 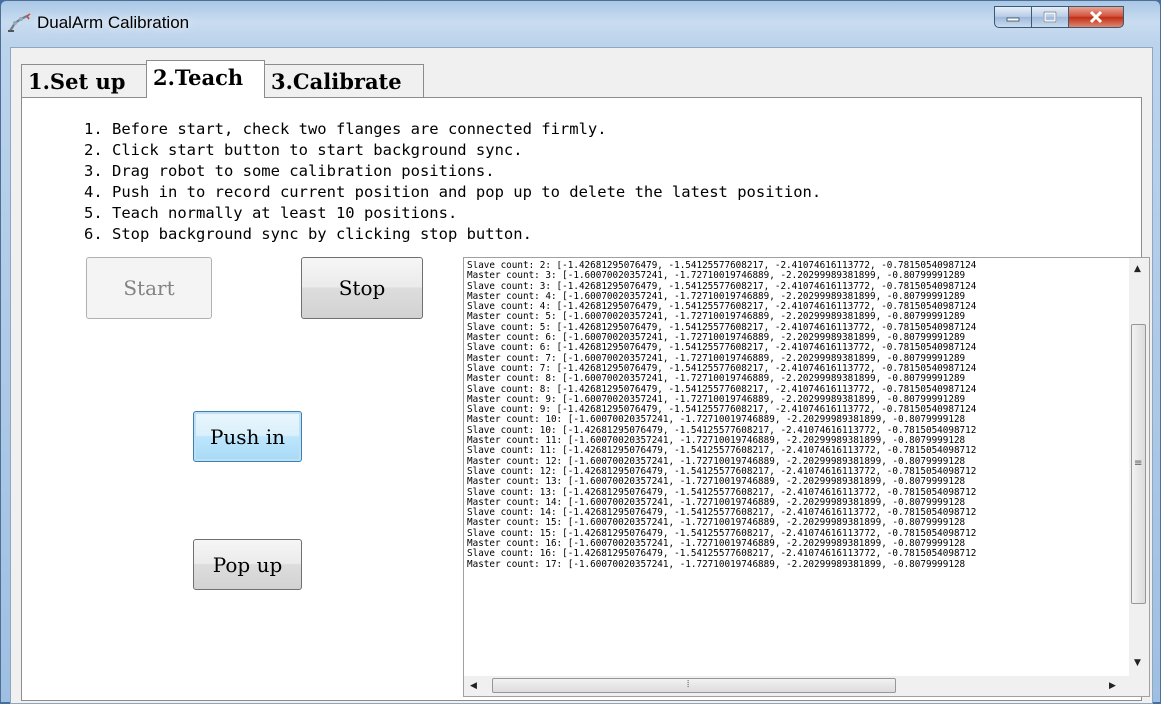 I want to click on stop-button: Stop, so click(x=362, y=288).